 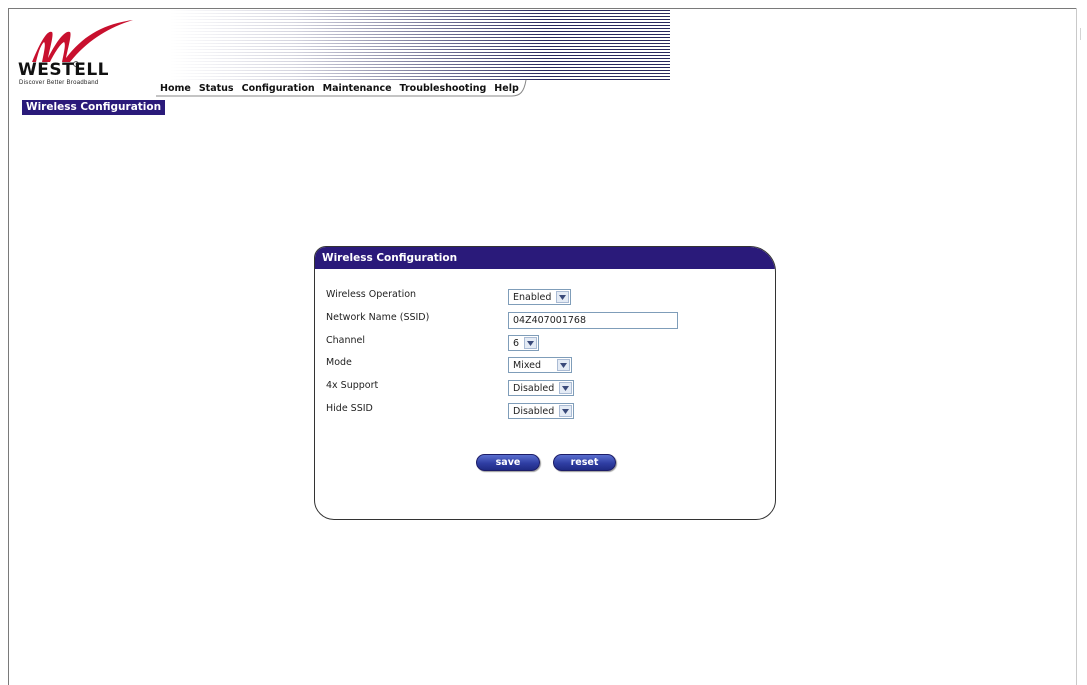 I want to click on hide-ssid-select: Disabled, so click(x=541, y=411).